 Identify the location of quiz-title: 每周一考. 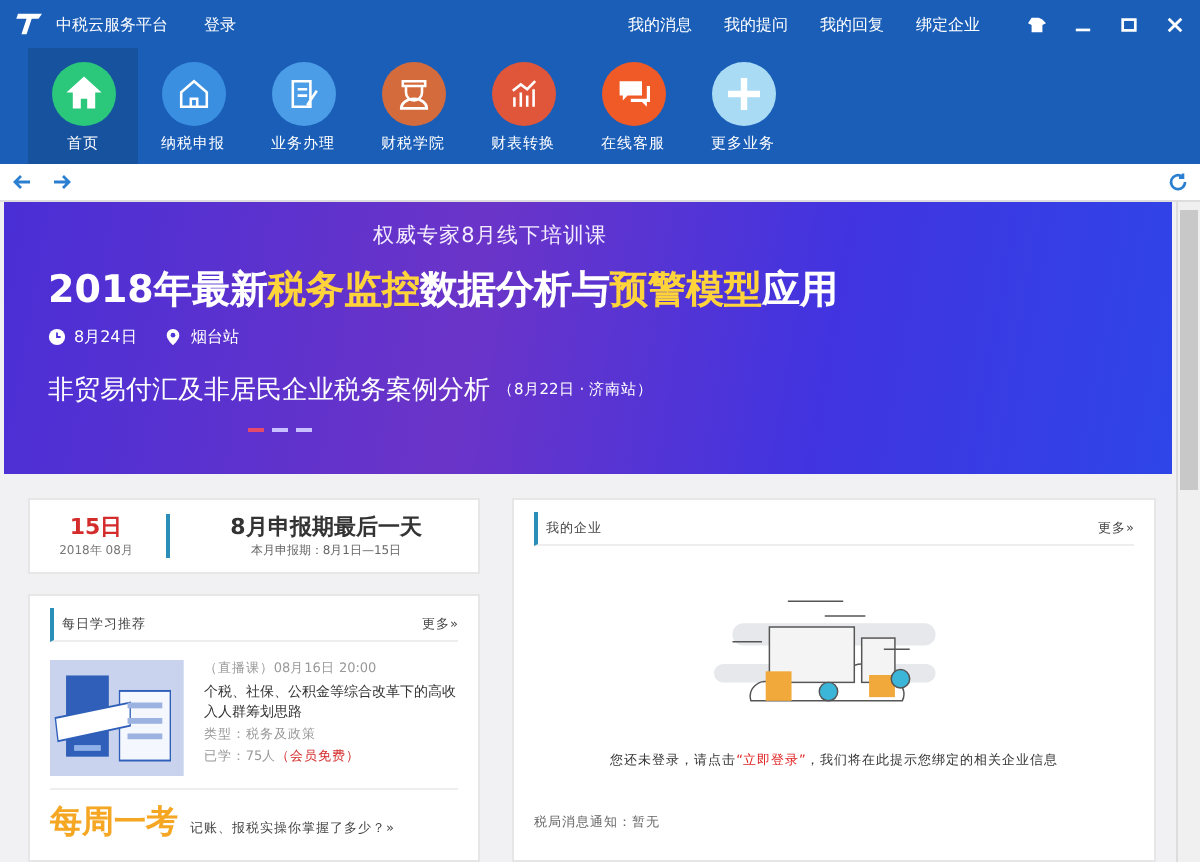
(114, 823).